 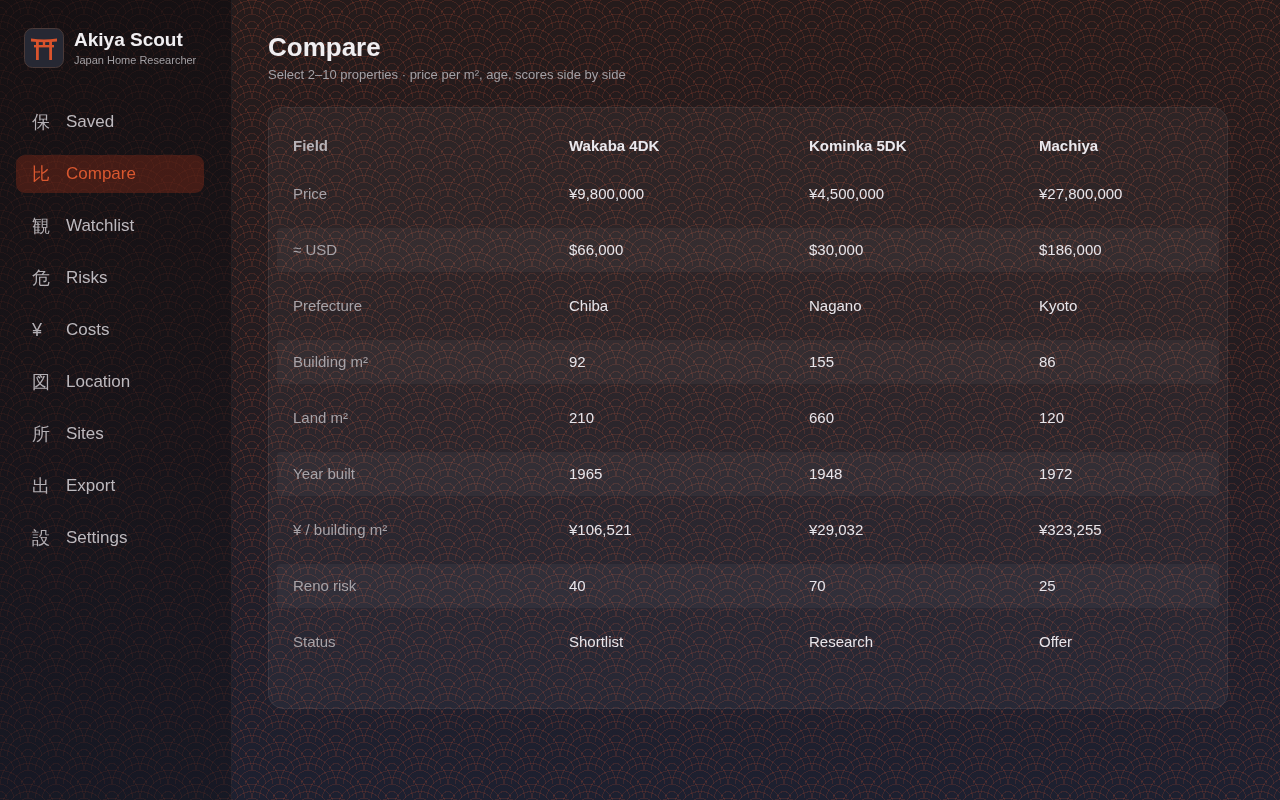 I want to click on torii-gate-icon, so click(x=44, y=48).